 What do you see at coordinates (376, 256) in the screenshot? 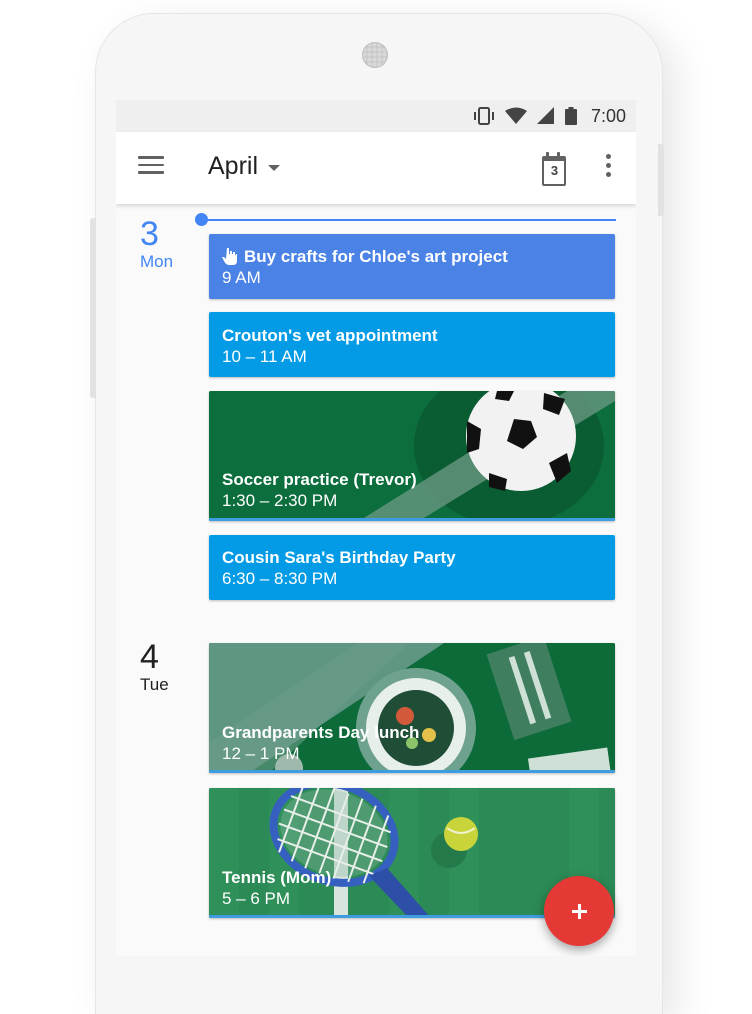
I see `event-title: Buy crafts for Chloe's art project` at bounding box center [376, 256].